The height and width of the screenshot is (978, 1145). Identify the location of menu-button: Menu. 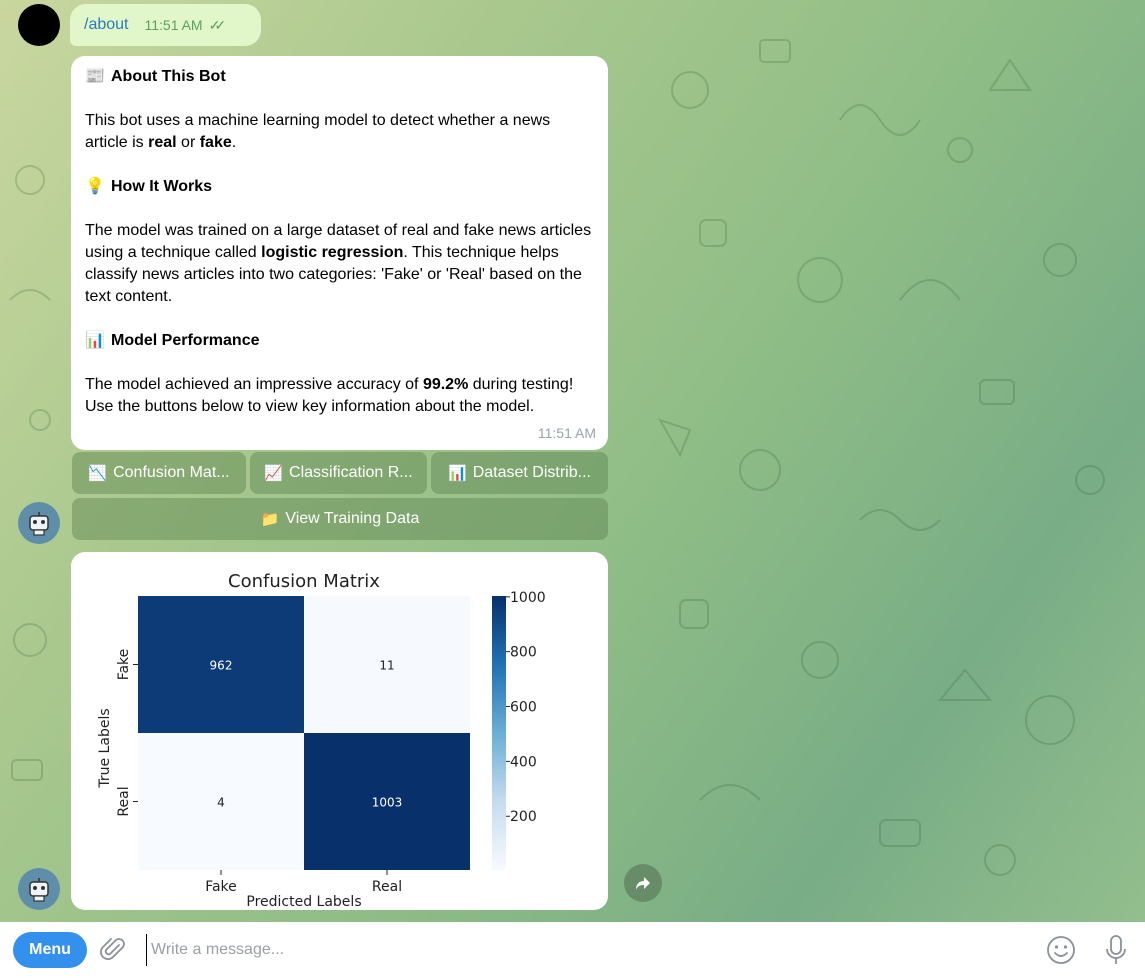
(50, 950).